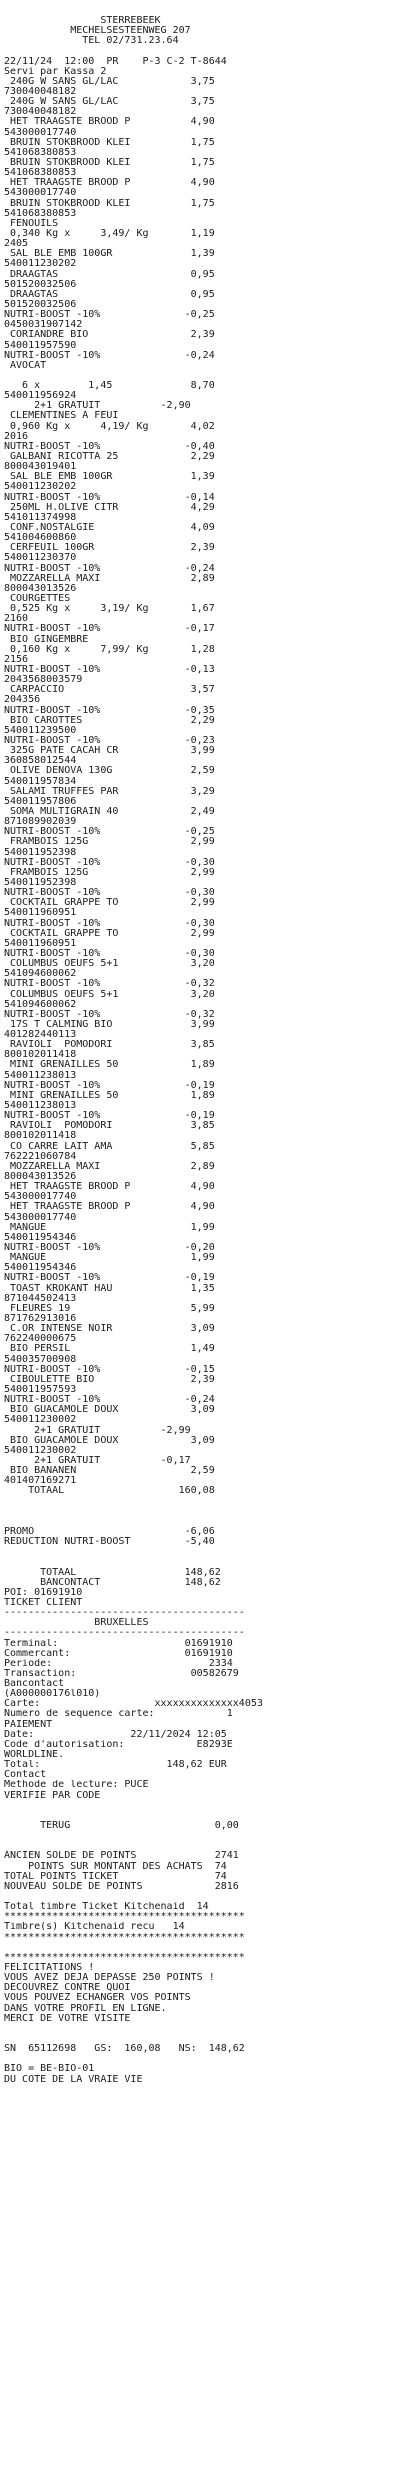 This screenshot has width=420, height=2492. What do you see at coordinates (115, 1734) in the screenshot?
I see `receipt-line: Date: 22/11/2024 12:05` at bounding box center [115, 1734].